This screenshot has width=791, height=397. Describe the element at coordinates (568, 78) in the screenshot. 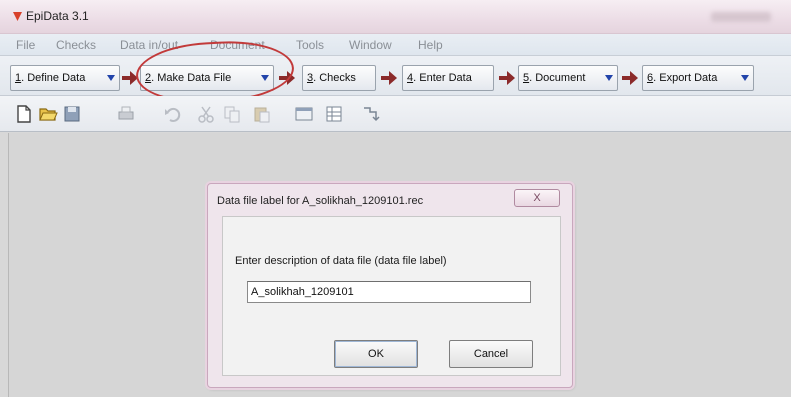

I see `document-button: 5. Document` at that location.